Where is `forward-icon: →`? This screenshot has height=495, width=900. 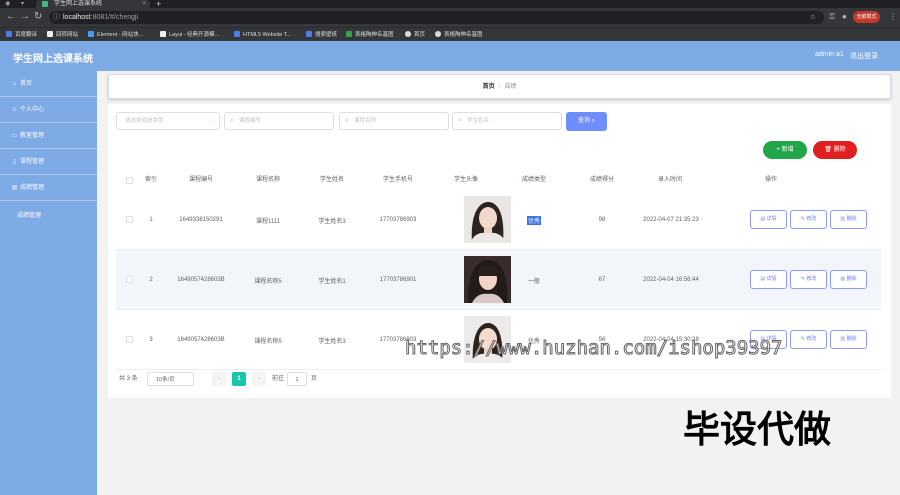
forward-icon: → is located at coordinates (25, 16).